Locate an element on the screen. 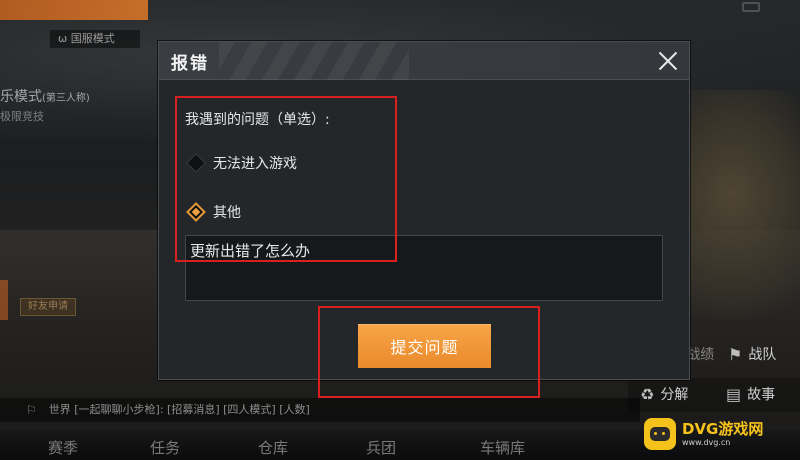 This screenshot has height=460, width=800. nav-item-warehouse: 仓库 is located at coordinates (273, 447).